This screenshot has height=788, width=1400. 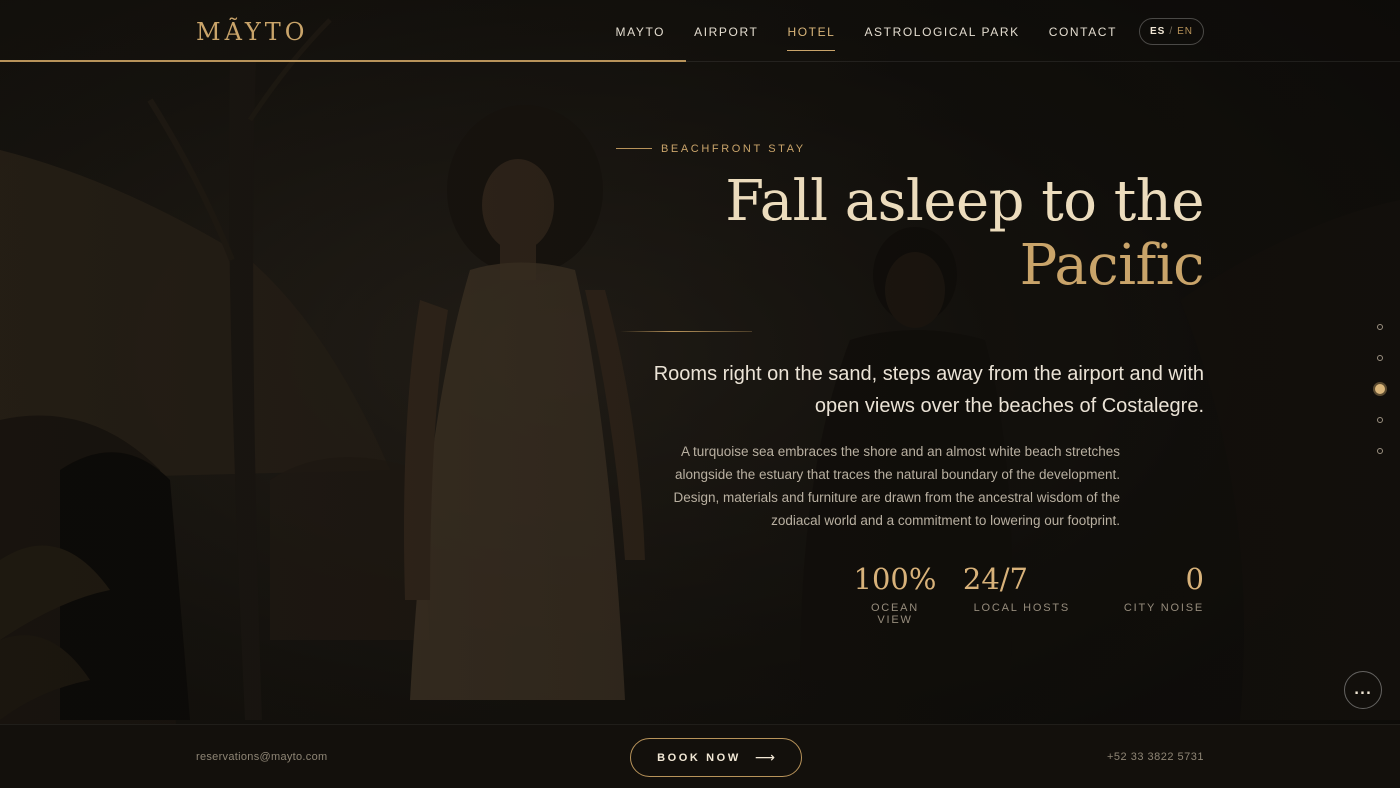 I want to click on language-option-es: ES, so click(x=1157, y=31).